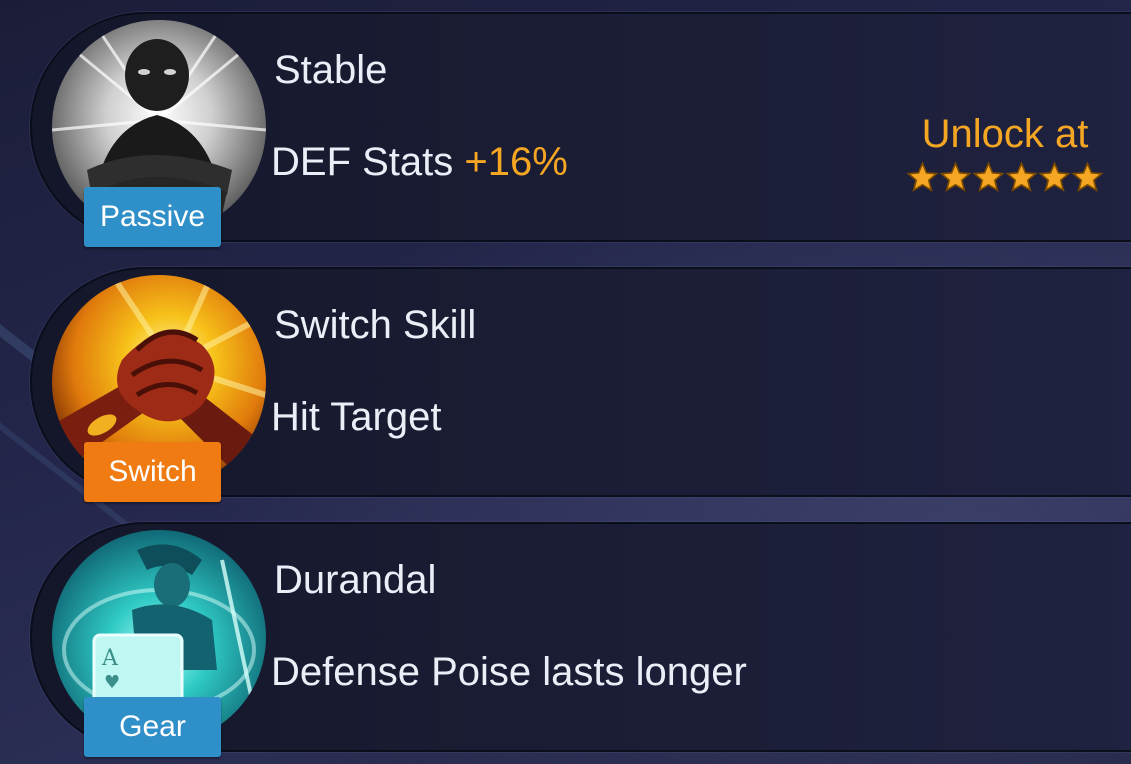 Image resolution: width=1131 pixels, height=764 pixels. Describe the element at coordinates (362, 162) in the screenshot. I see `skill-description-text: DEF Stats` at that location.